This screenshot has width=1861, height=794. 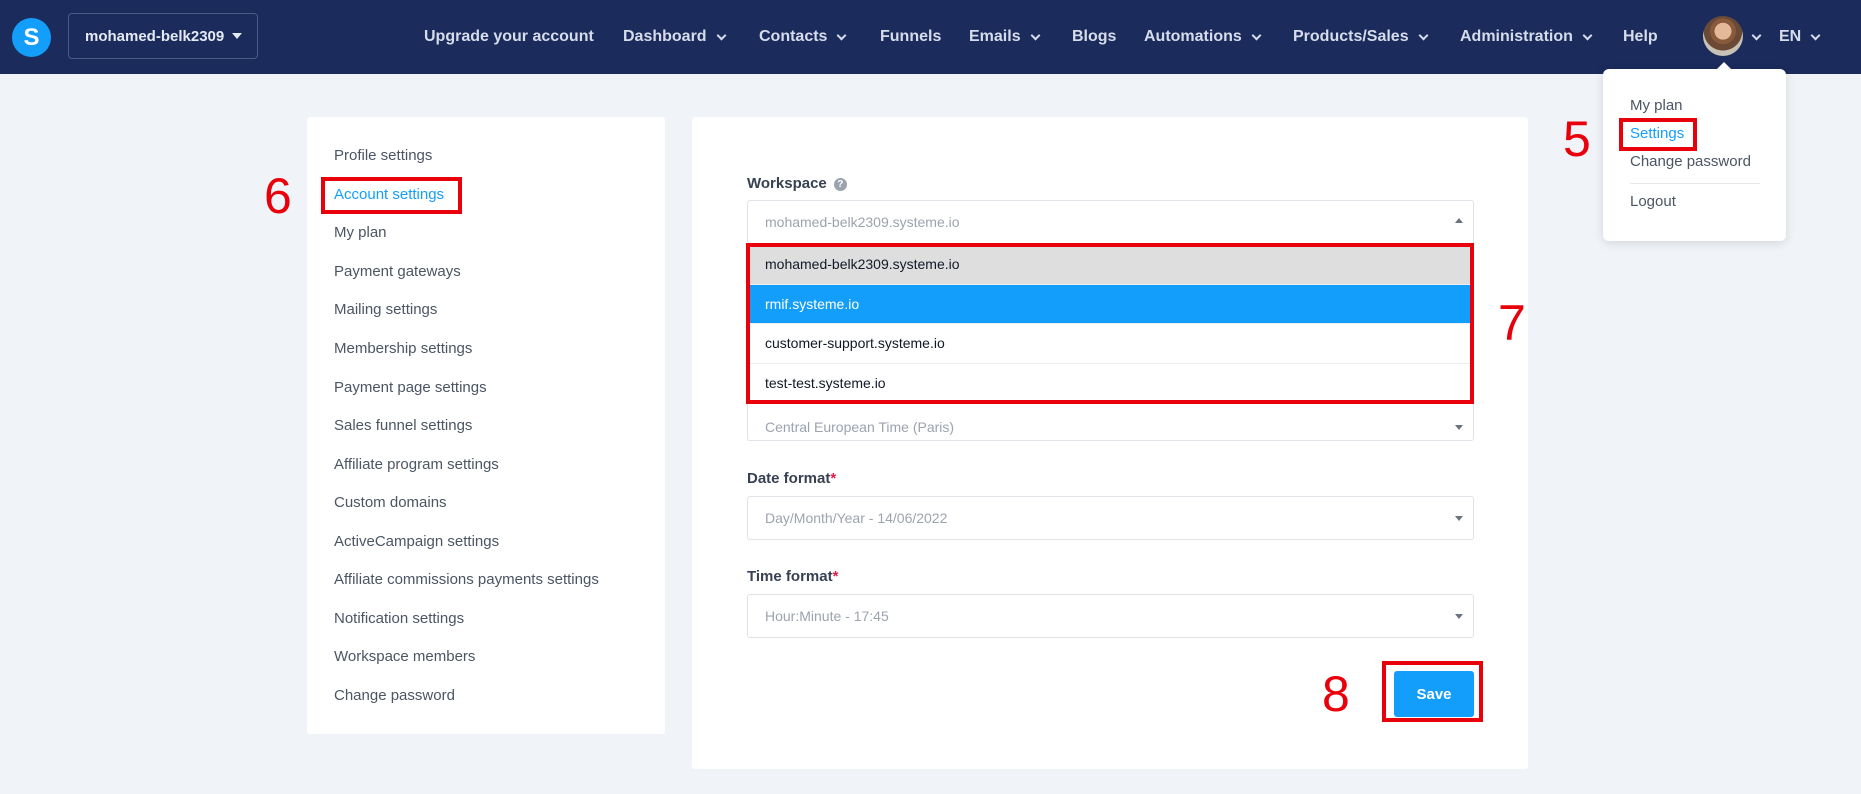 I want to click on nav-administration-label: Administration, so click(x=1516, y=36).